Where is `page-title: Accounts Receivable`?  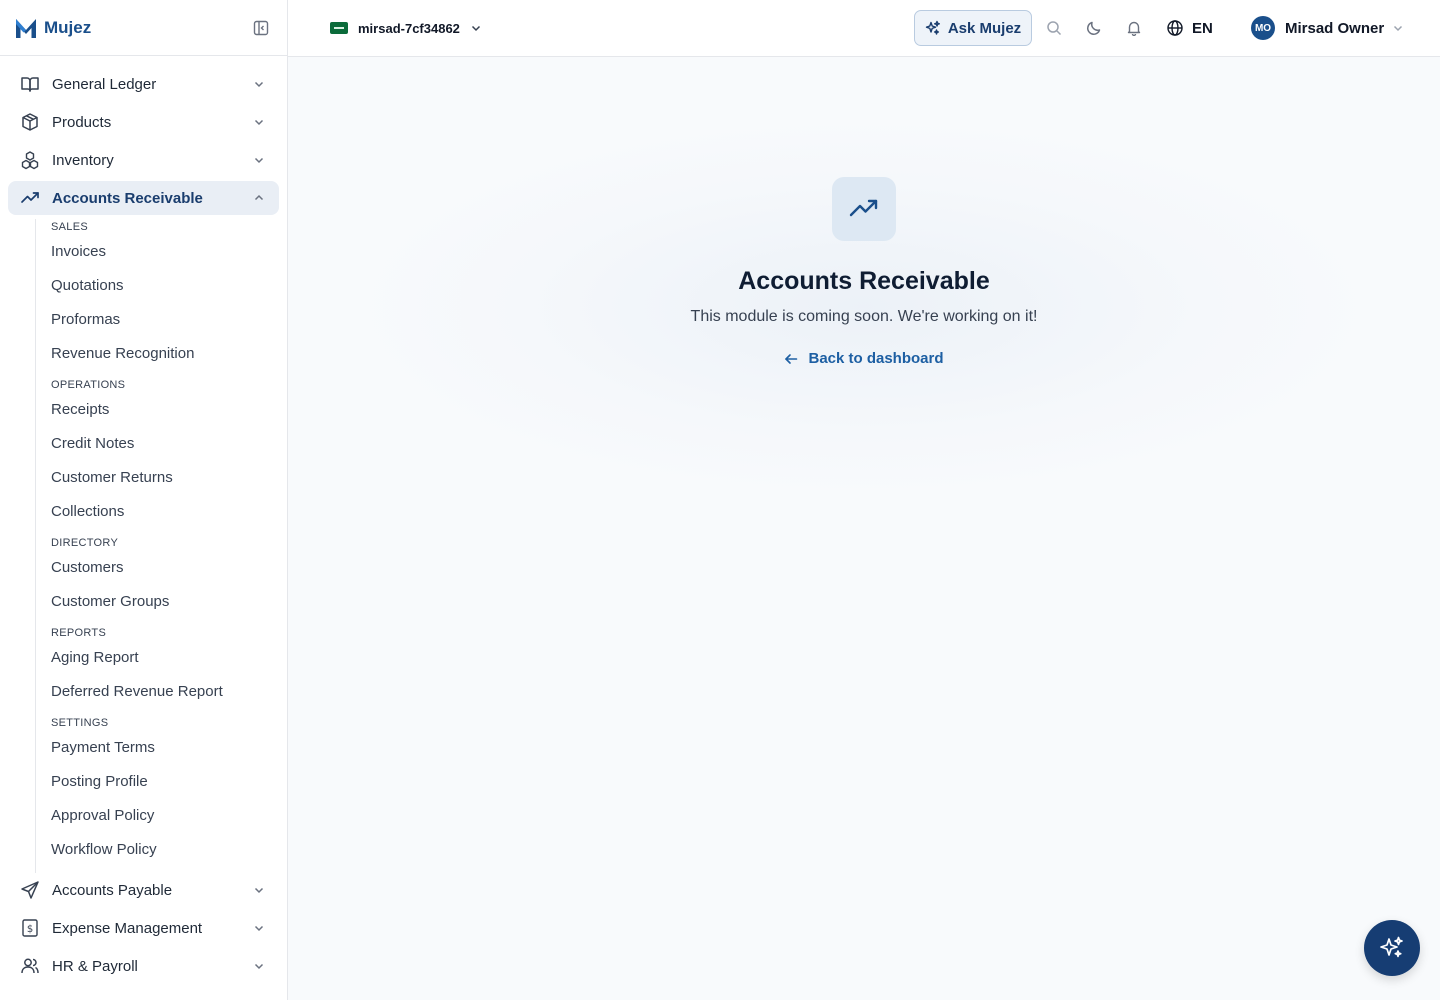 page-title: Accounts Receivable is located at coordinates (864, 281).